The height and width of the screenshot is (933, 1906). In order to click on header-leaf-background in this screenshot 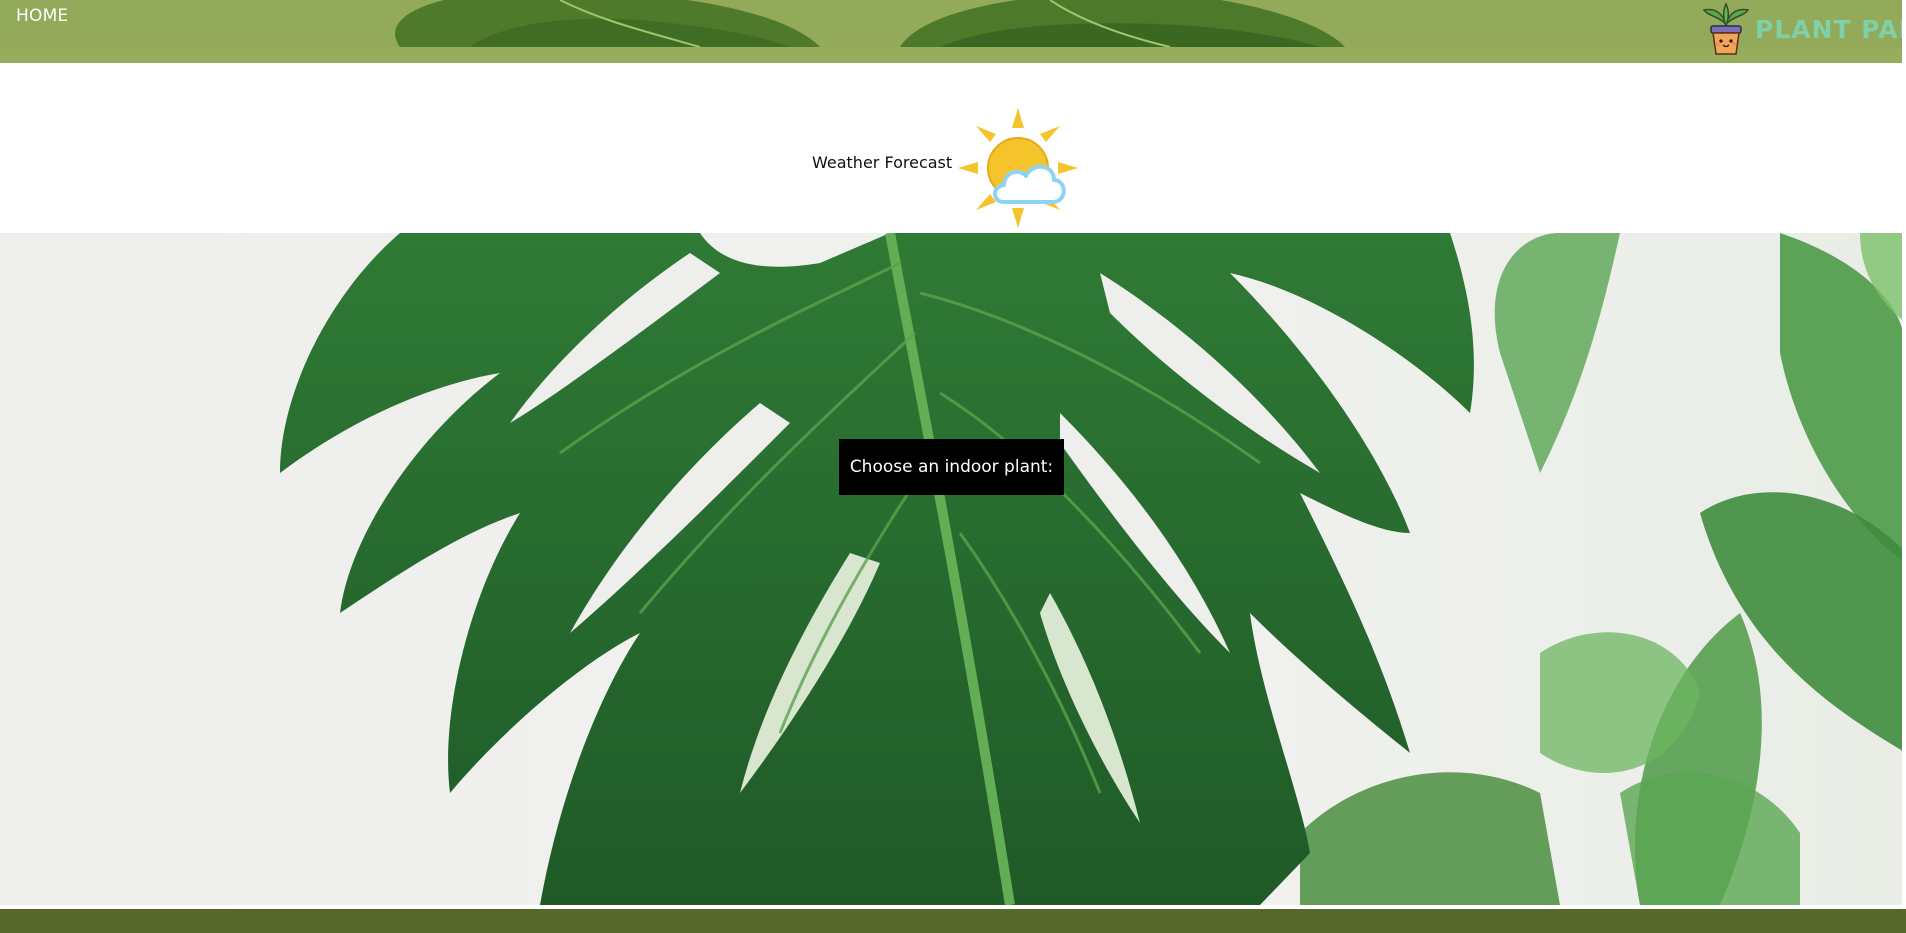, I will do `click(870, 23)`.